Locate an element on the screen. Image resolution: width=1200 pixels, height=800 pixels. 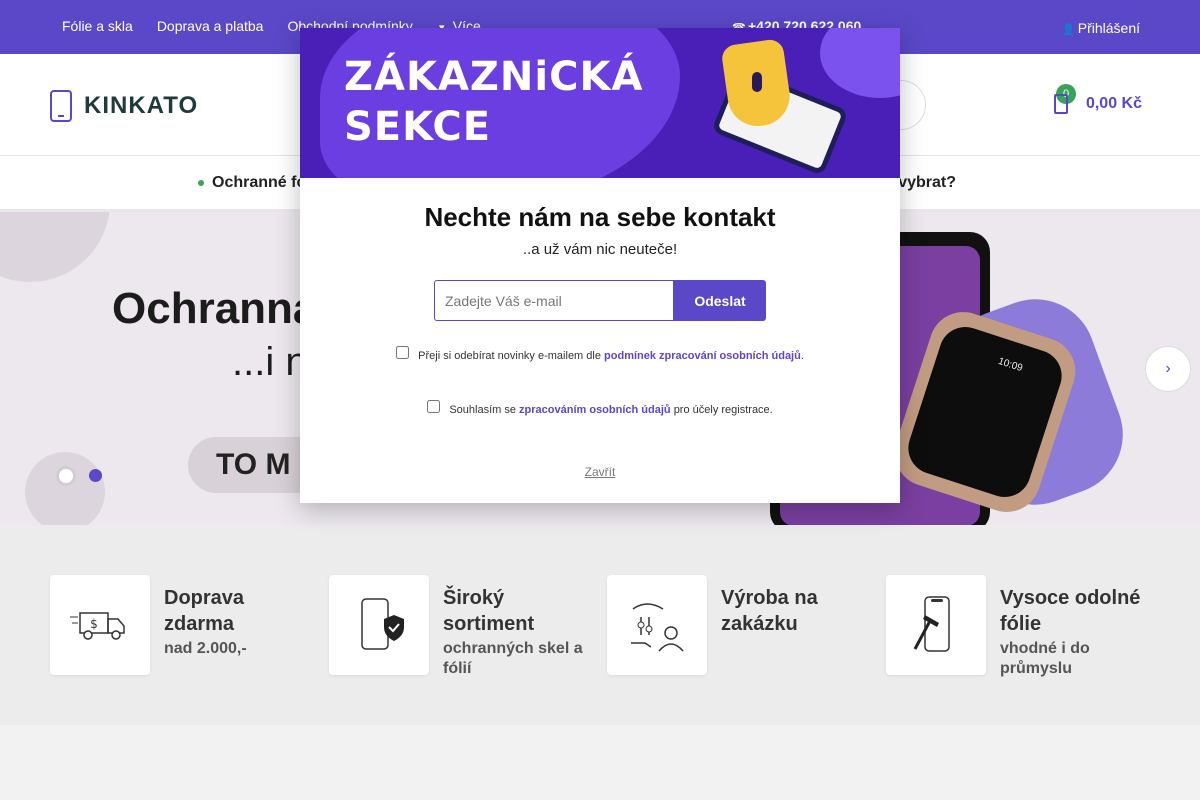
feature-subtitle: vhodné i do průmyslu is located at coordinates (1045, 658).